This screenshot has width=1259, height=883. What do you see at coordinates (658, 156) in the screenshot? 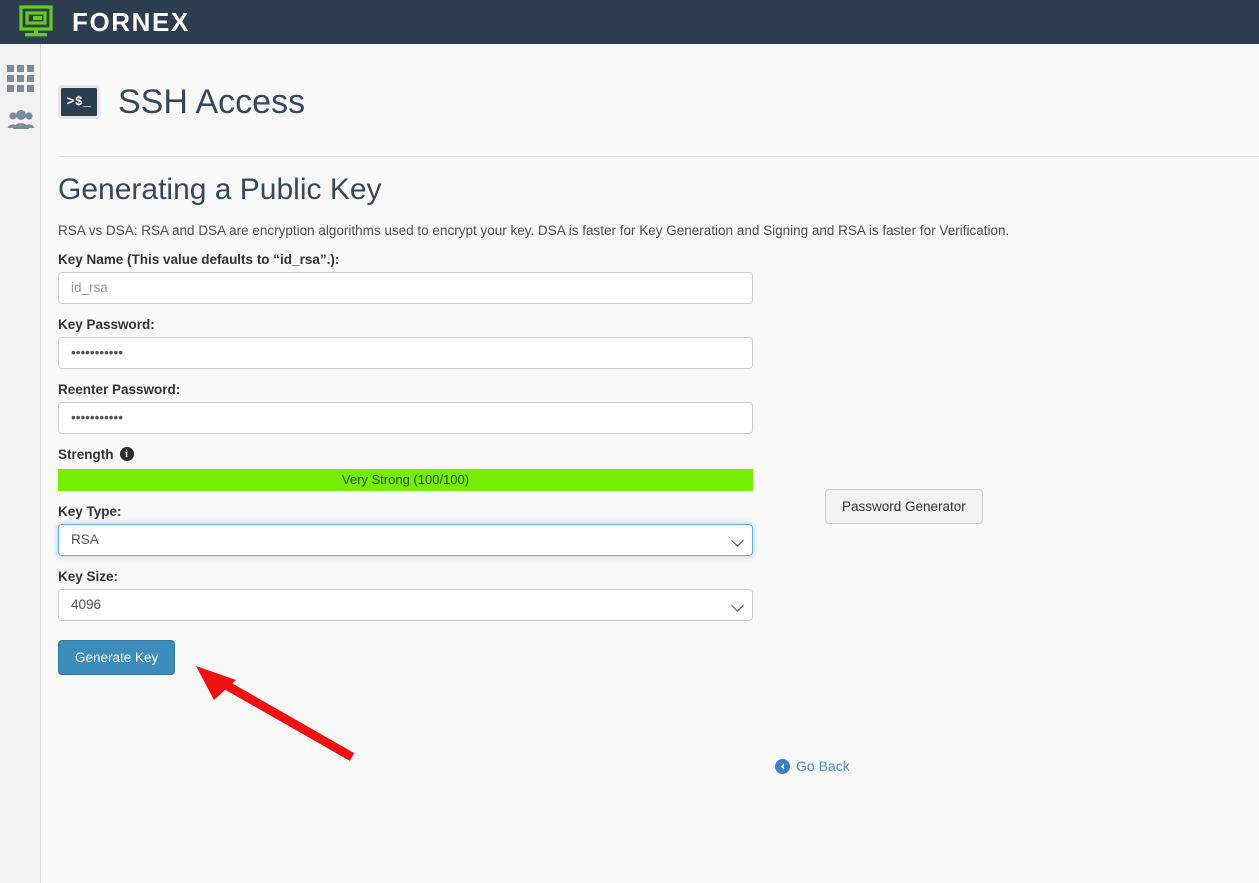
I see `header-divider` at bounding box center [658, 156].